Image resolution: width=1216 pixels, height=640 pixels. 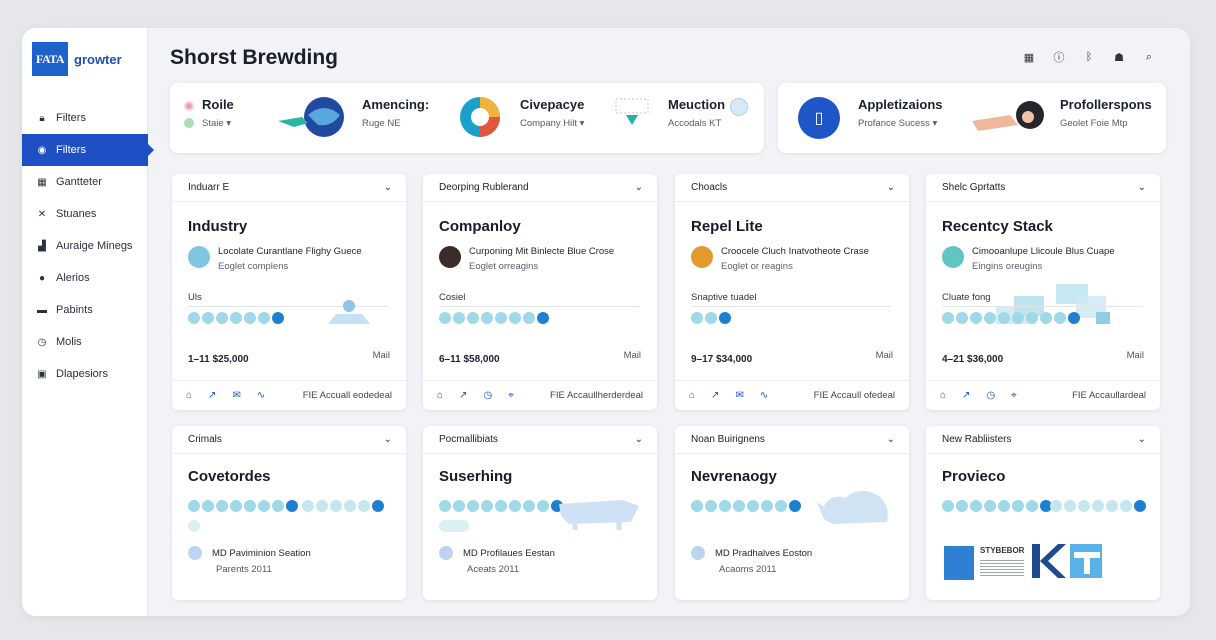 I want to click on sidebar-item-gantteter: ▦ Gantteter, so click(x=85, y=182).